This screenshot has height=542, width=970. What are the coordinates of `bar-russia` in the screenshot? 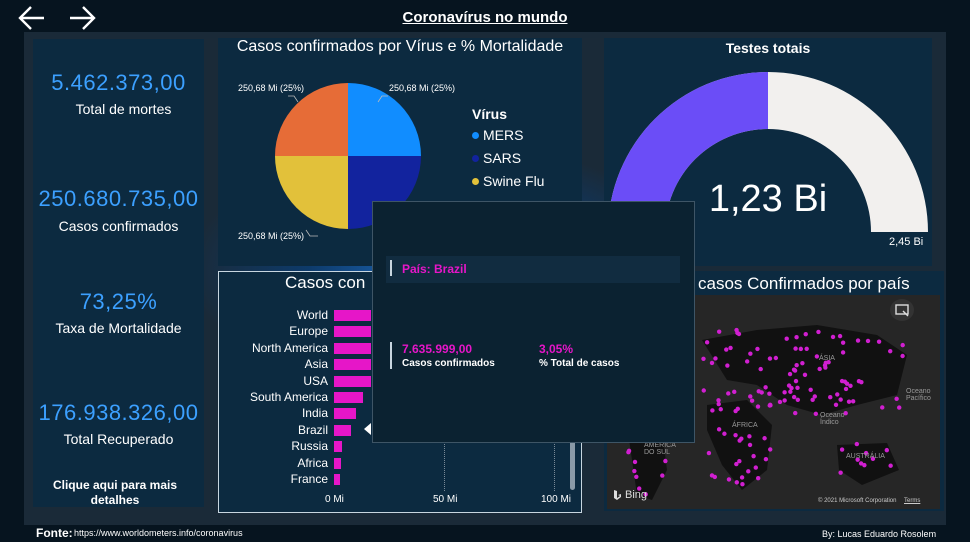 It's located at (338, 447).